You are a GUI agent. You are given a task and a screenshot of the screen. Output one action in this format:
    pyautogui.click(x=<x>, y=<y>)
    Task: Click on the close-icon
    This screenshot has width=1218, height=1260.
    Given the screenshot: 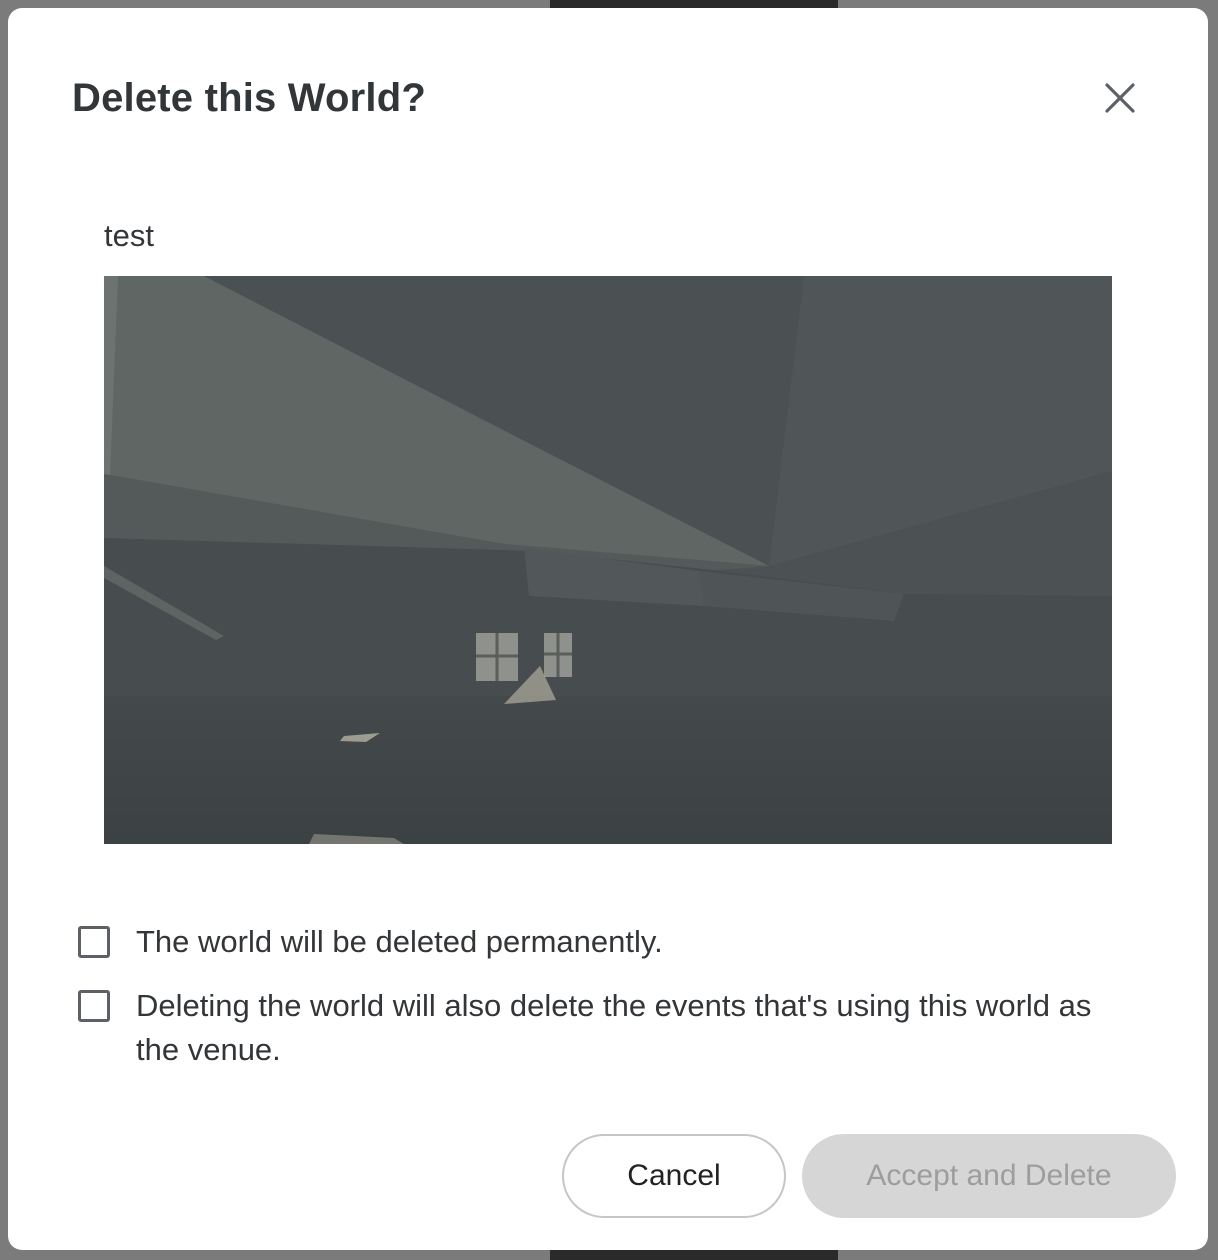 What is the action you would take?
    pyautogui.click(x=1120, y=98)
    